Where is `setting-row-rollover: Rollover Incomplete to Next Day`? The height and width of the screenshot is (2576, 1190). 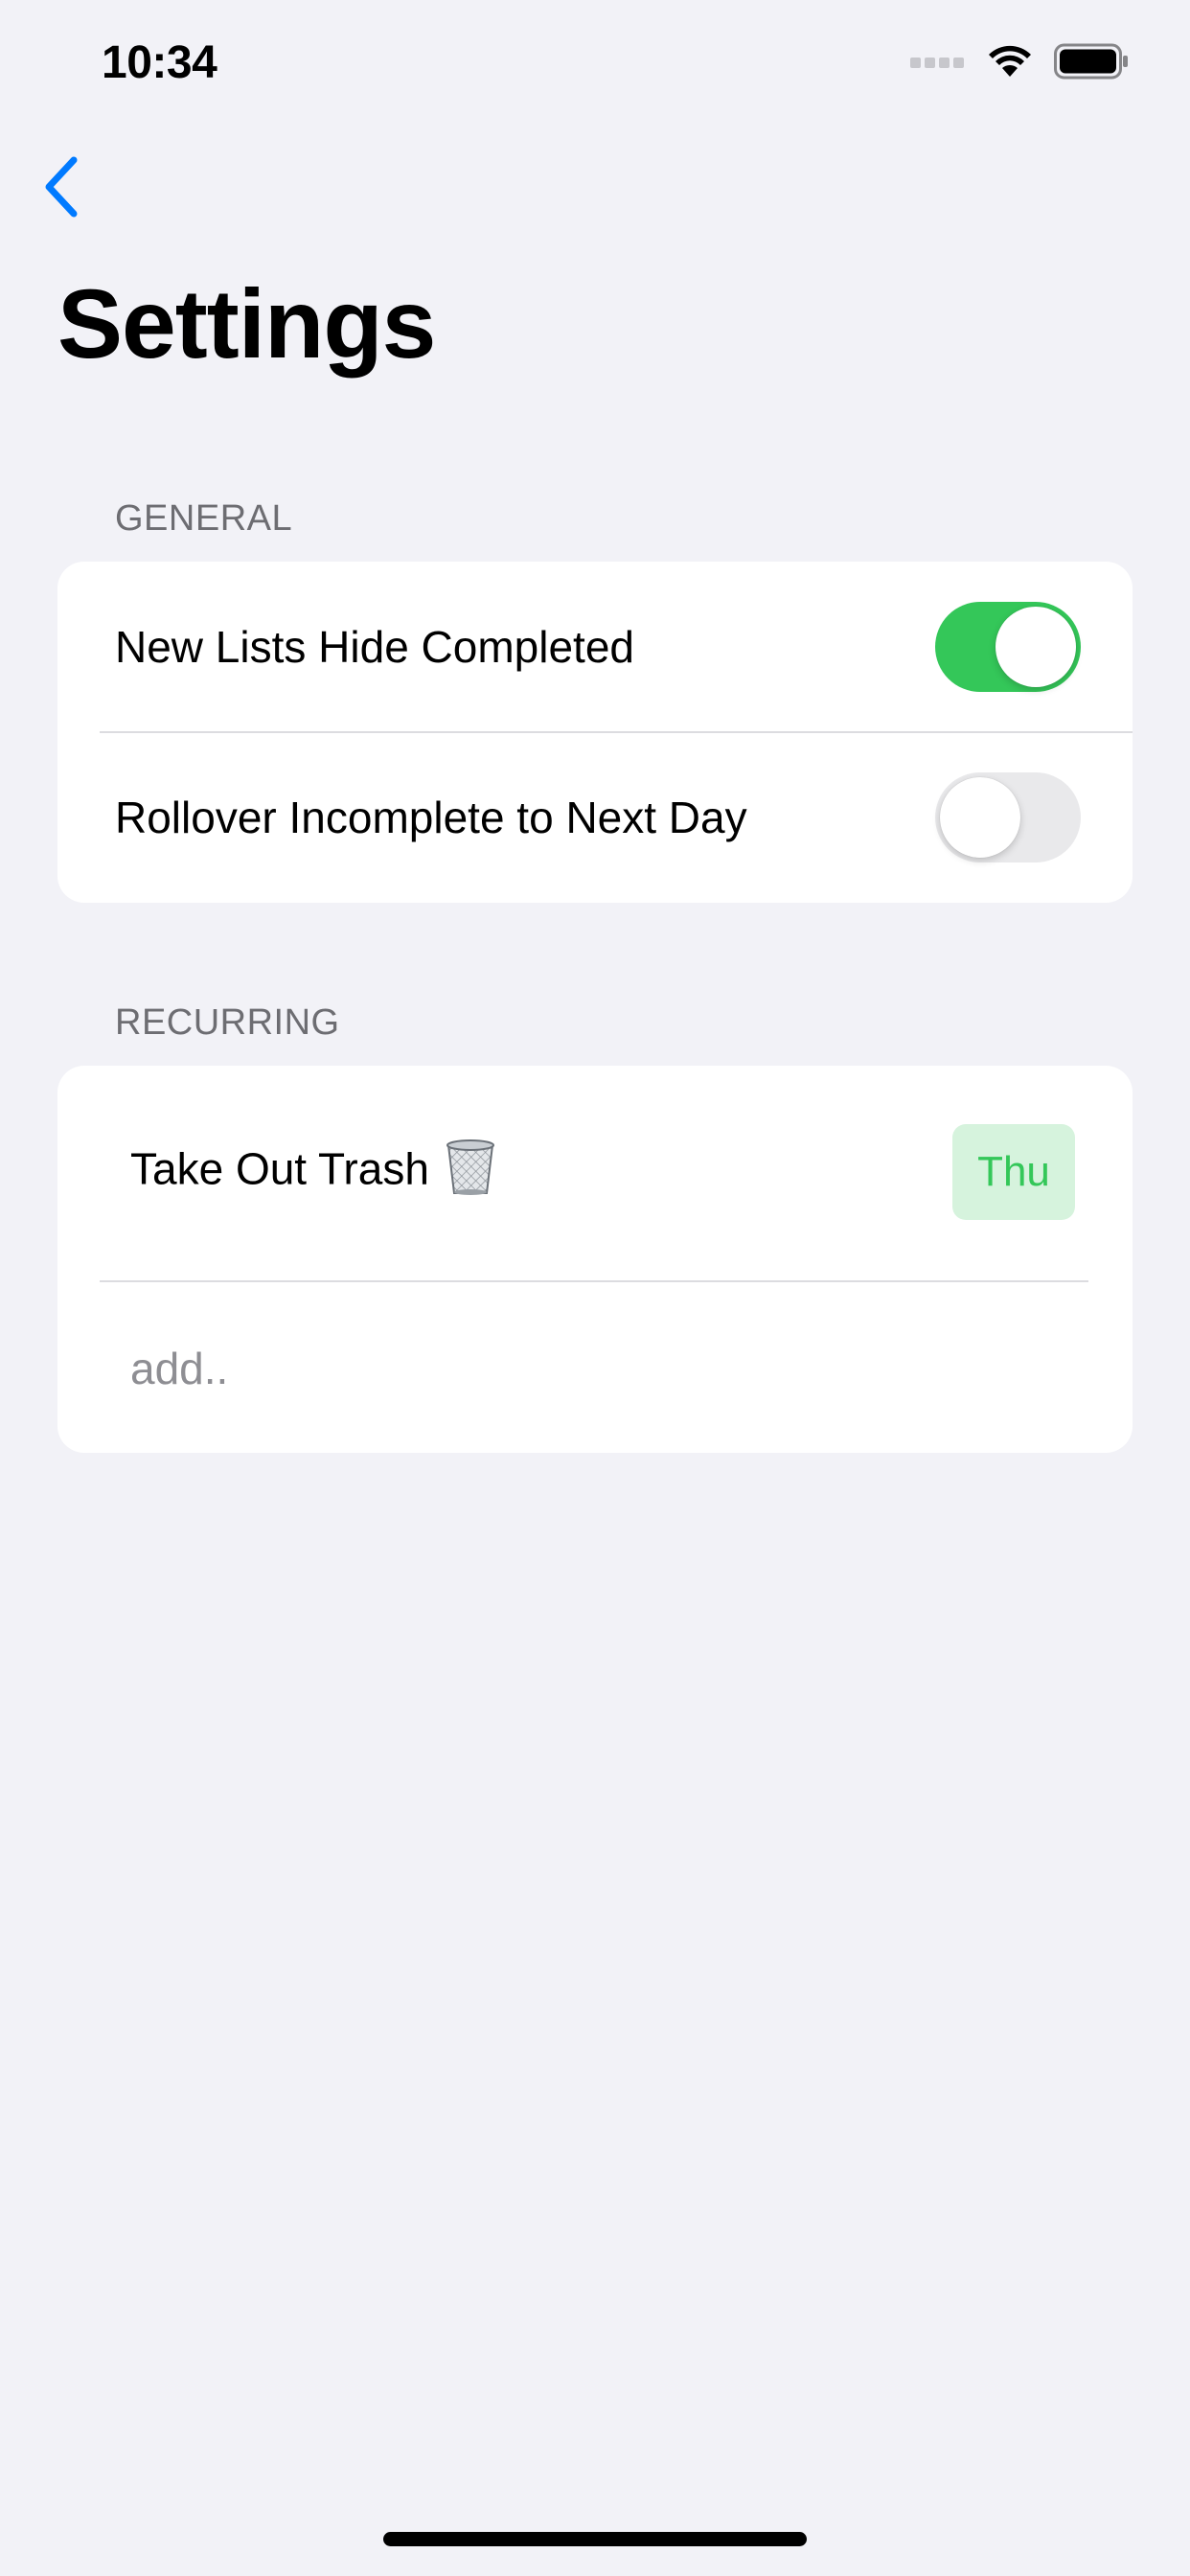 setting-row-rollover: Rollover Incomplete to Next Day is located at coordinates (595, 817).